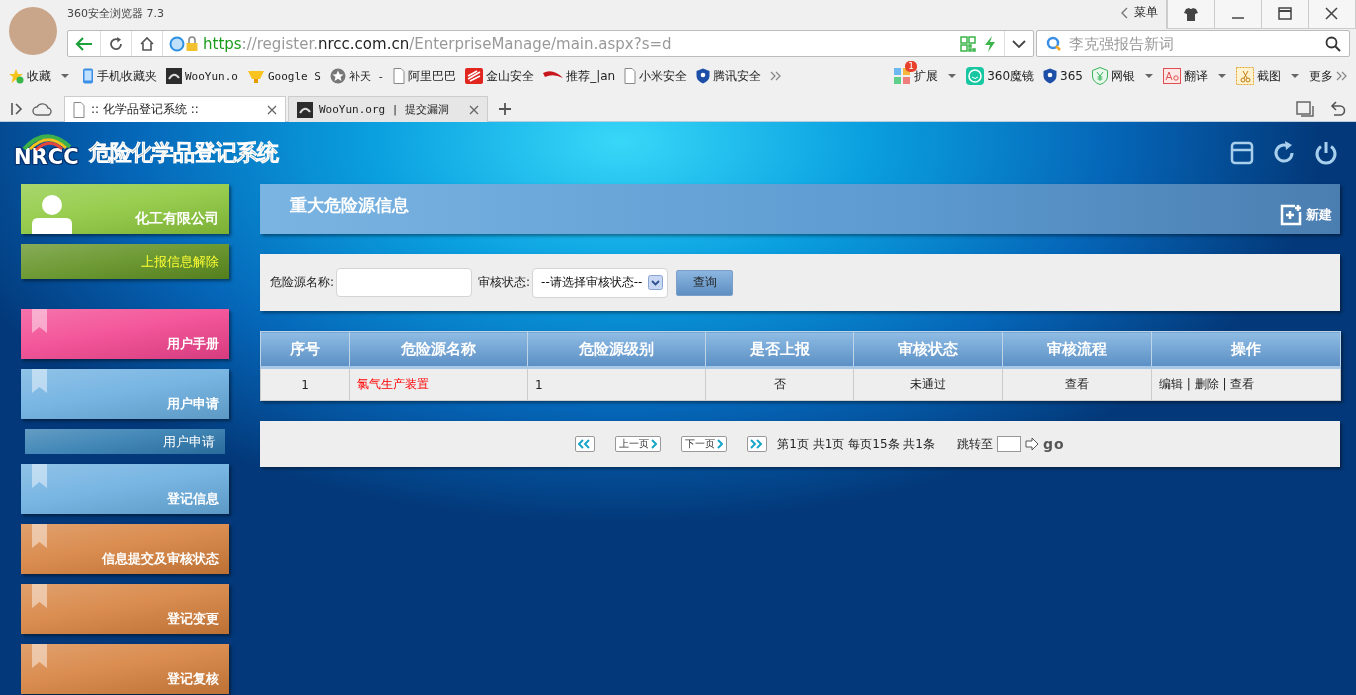 Image resolution: width=1356 pixels, height=695 pixels. What do you see at coordinates (474, 76) in the screenshot?
I see `stripes-logo-icon` at bounding box center [474, 76].